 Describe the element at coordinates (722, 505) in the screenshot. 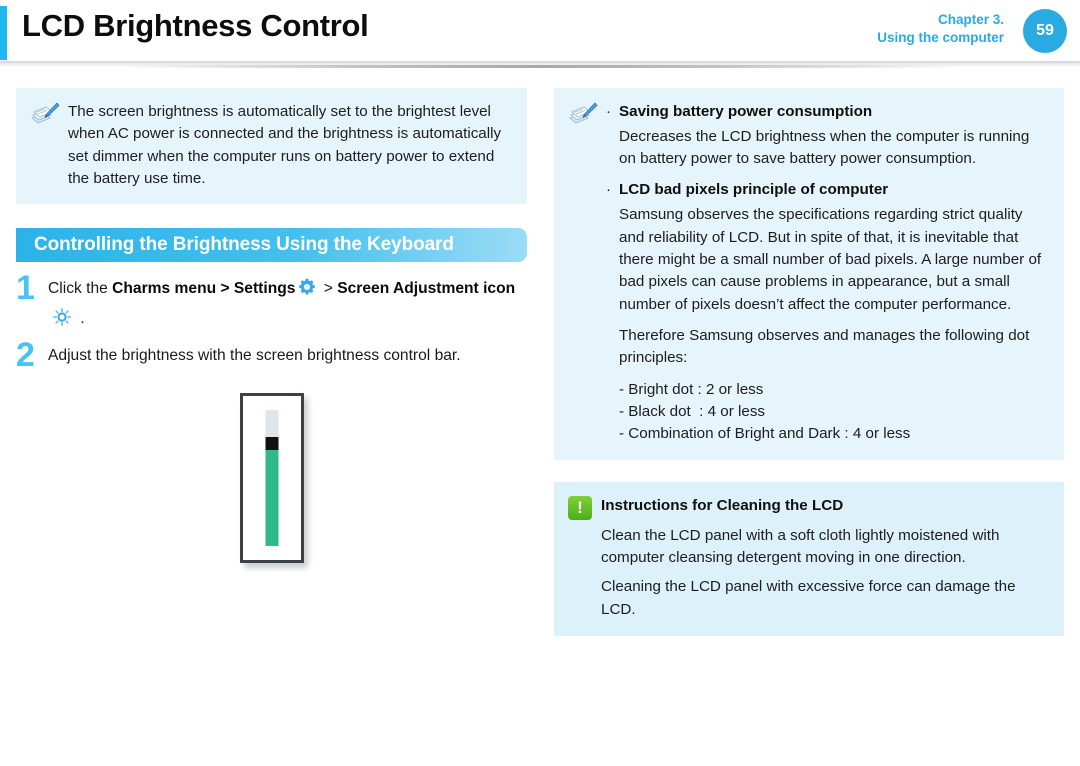

I see `caution-title: Instructions for Cleaning the LCD` at that location.